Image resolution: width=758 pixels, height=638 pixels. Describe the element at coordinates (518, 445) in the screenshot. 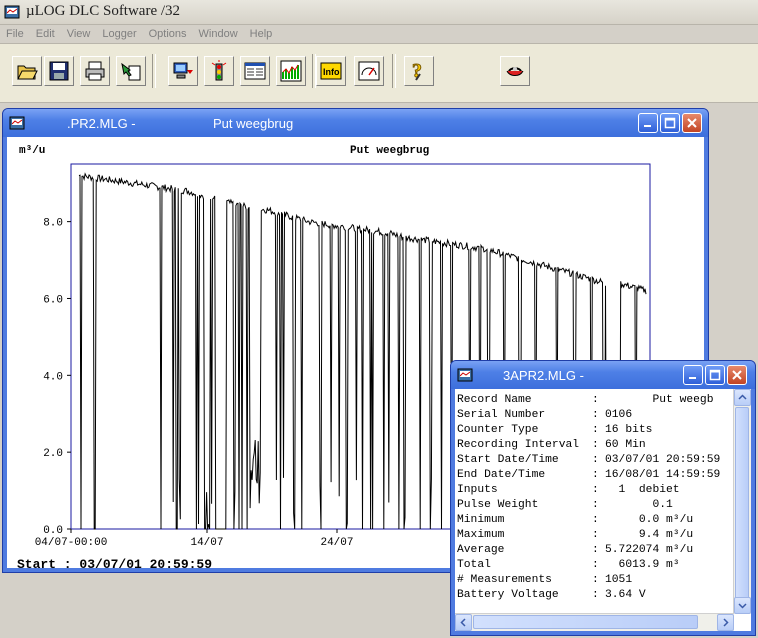

I see `record-label: Recording Interval` at that location.